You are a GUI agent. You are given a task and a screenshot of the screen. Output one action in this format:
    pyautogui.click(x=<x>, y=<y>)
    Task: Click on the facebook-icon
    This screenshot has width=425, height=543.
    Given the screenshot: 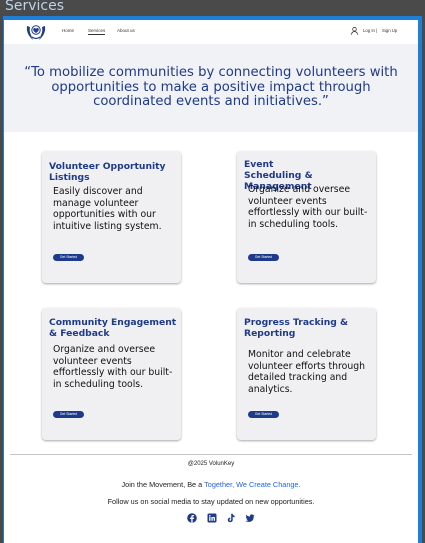 What is the action you would take?
    pyautogui.click(x=192, y=518)
    